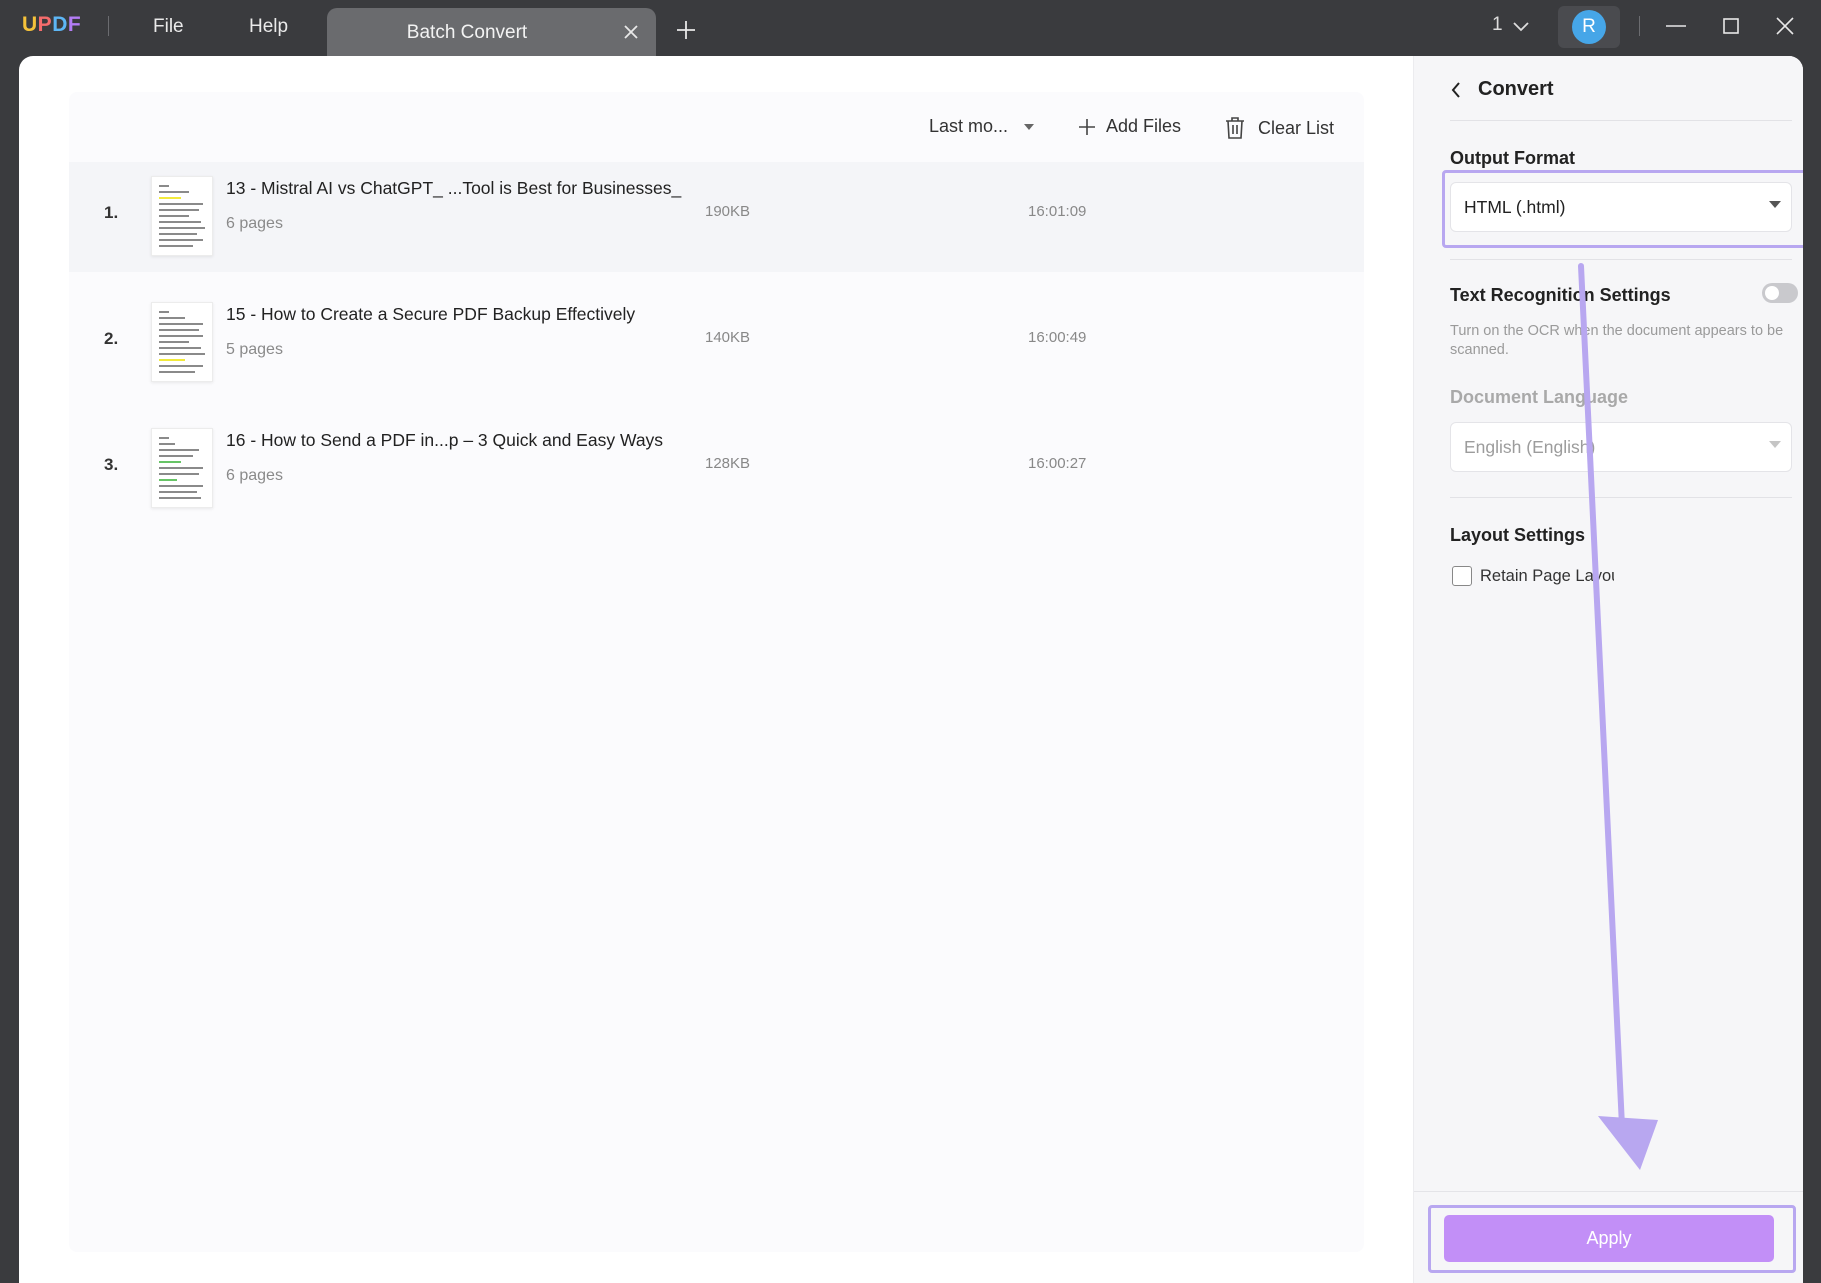  I want to click on add-files-label: Add Files, so click(1144, 126).